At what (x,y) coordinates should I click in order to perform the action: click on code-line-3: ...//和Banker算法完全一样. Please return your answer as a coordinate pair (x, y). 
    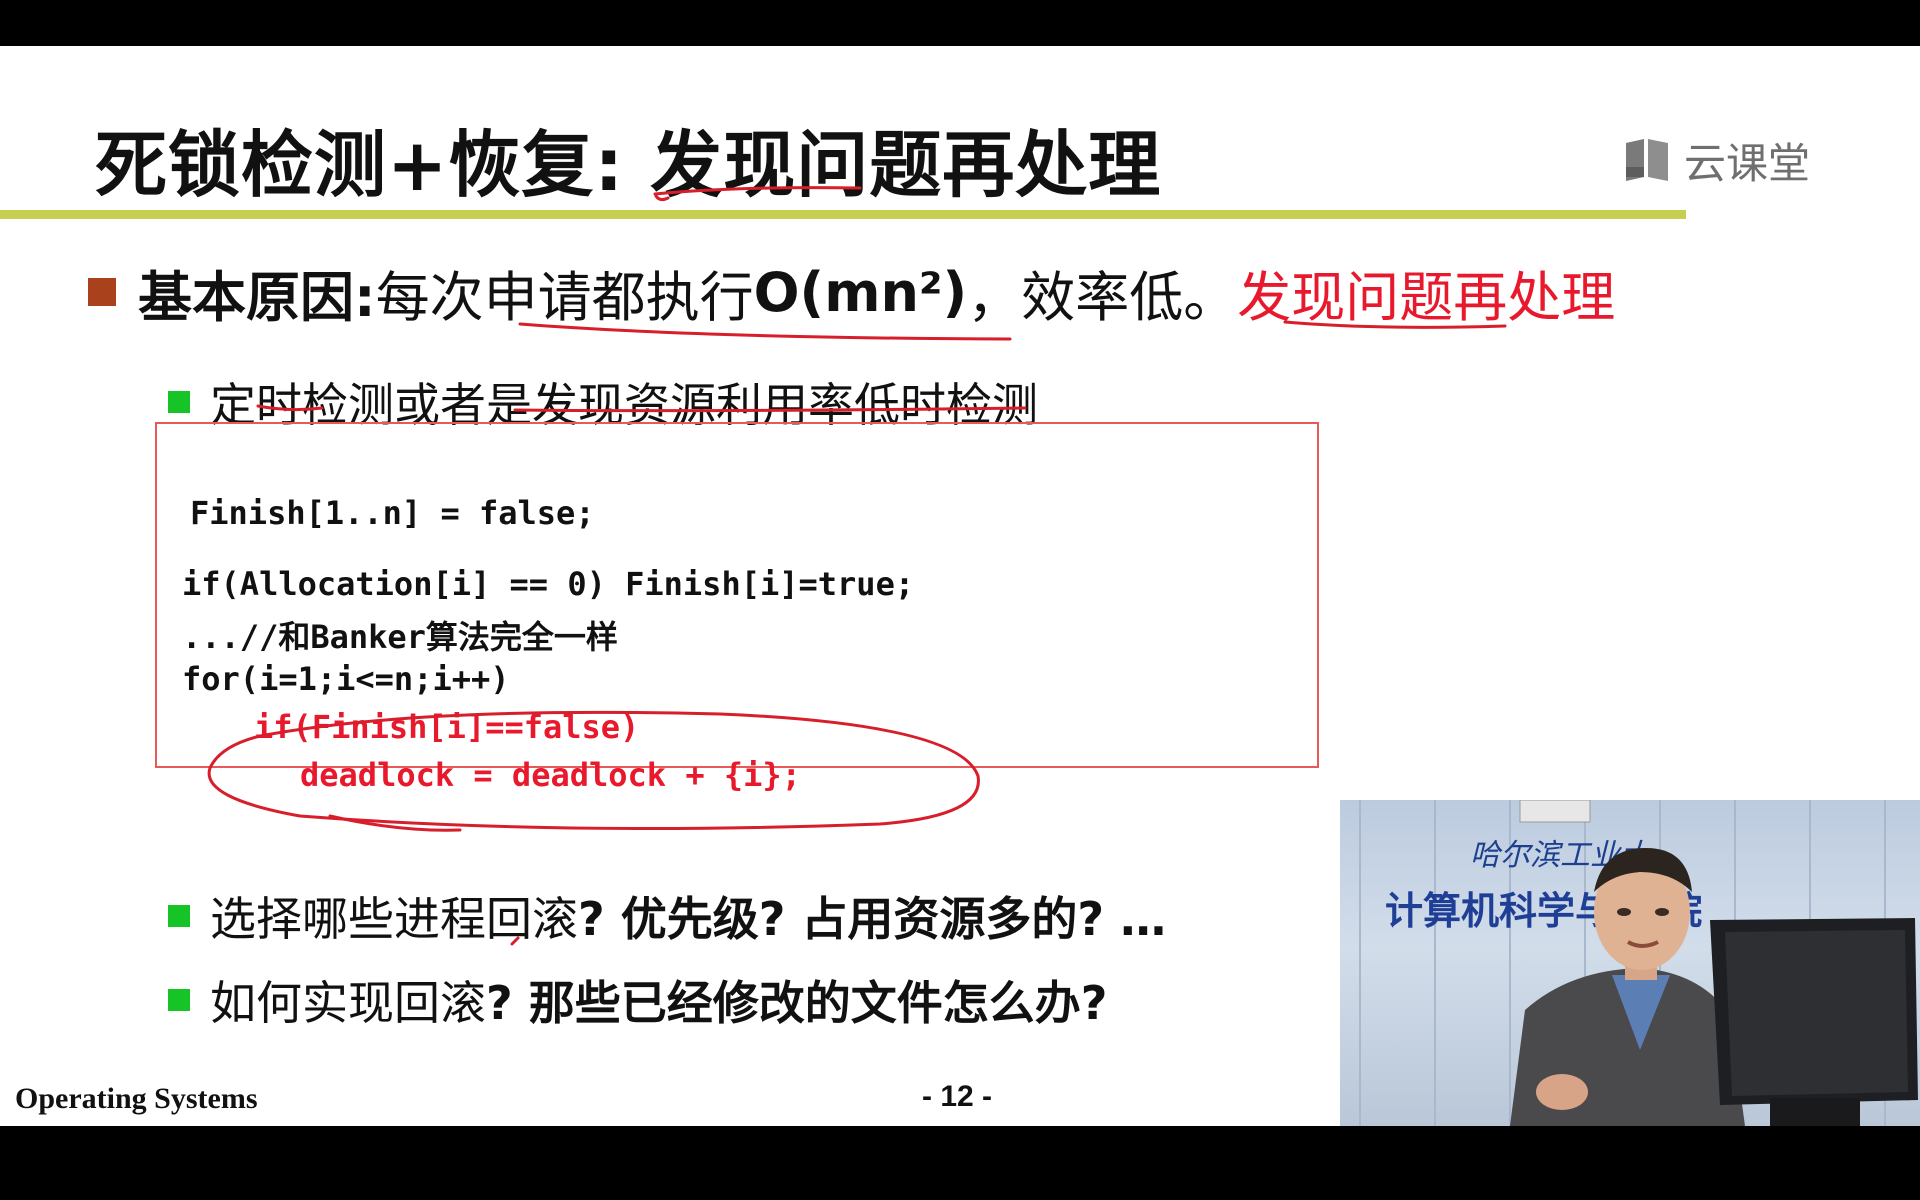
    Looking at the image, I should click on (400, 637).